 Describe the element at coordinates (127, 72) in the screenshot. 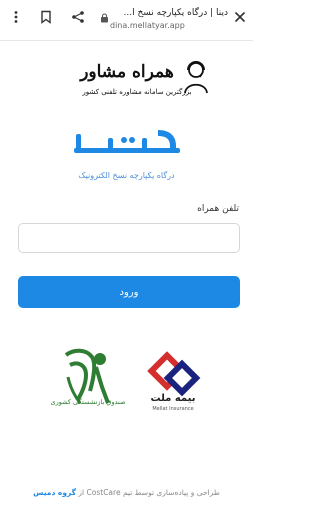

I see `watermark-title: همراه مشاور` at that location.